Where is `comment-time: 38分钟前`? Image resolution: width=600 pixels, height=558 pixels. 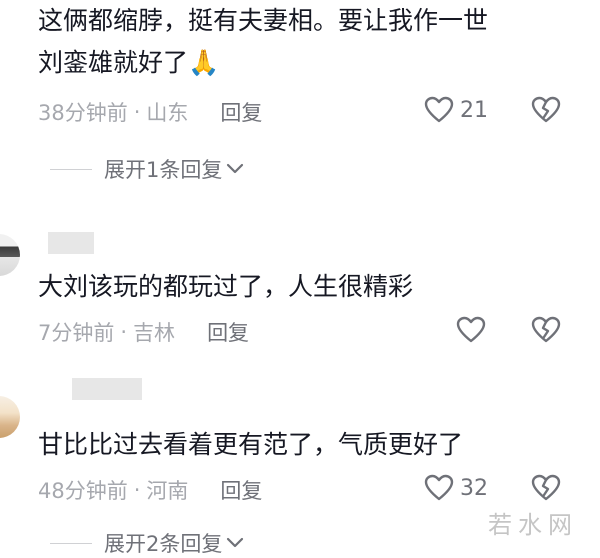
comment-time: 38分钟前 is located at coordinates (83, 113).